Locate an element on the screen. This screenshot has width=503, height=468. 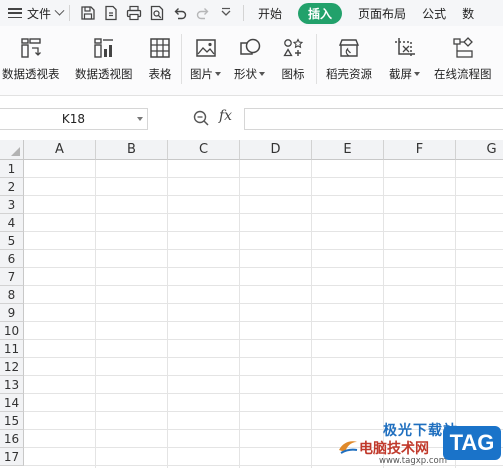
online-flowchart-button: 在线流程图 is located at coordinates (463, 58).